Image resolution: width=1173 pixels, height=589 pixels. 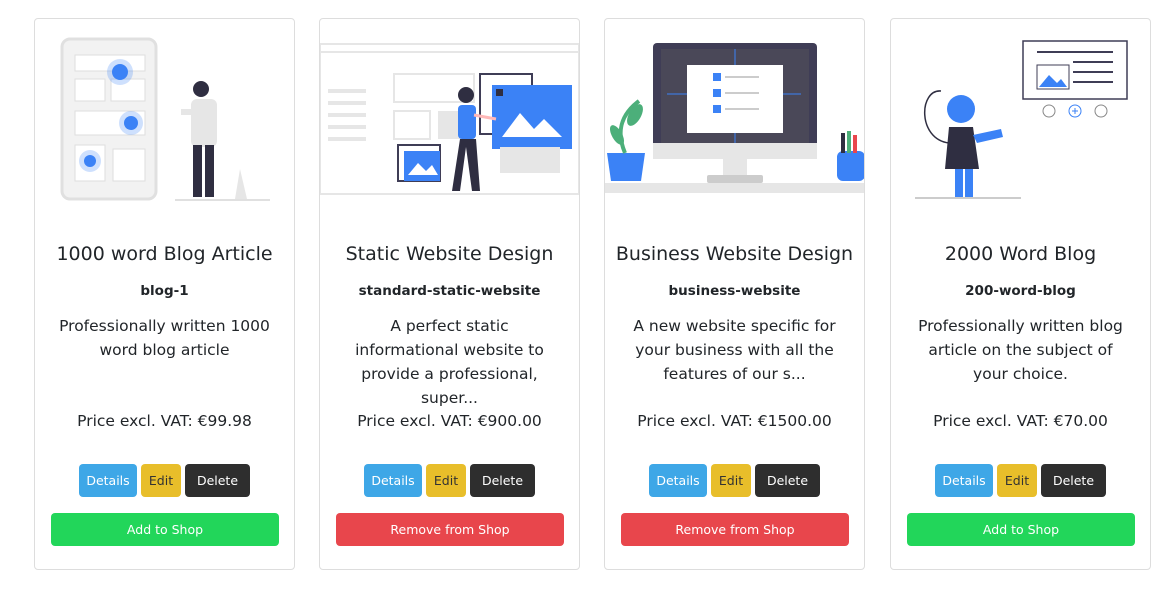 I want to click on product-slug: standard-static-website, so click(x=449, y=291).